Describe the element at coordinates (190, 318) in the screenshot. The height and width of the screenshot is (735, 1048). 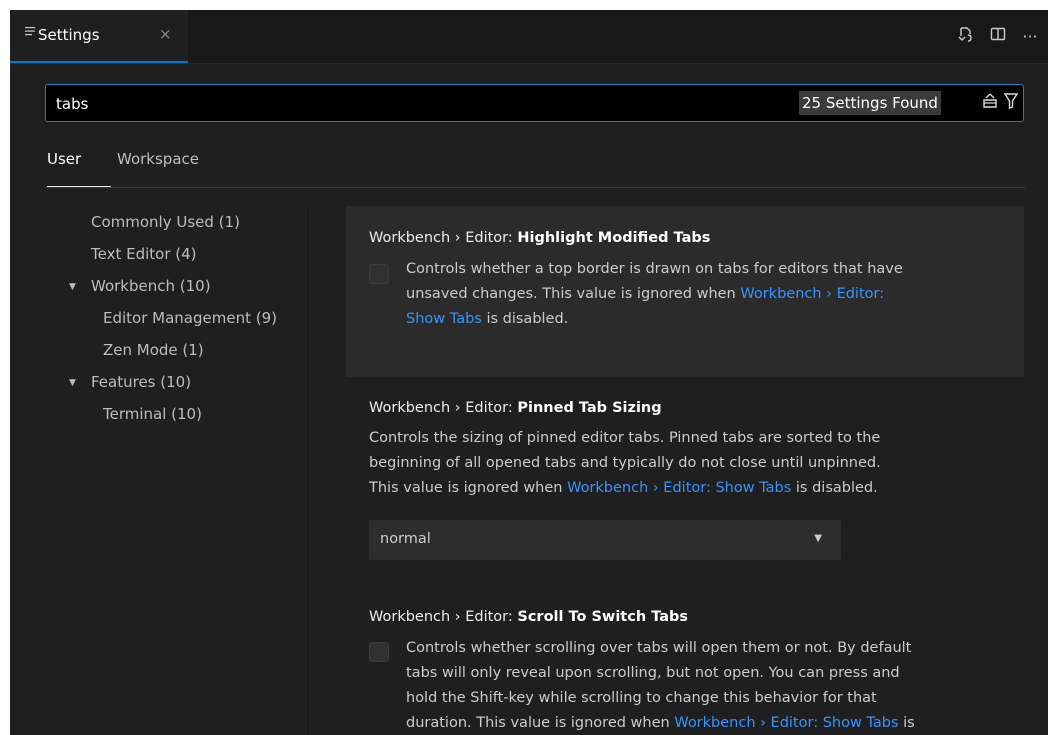
I see `toc-item-editor-management: Editor Management (9)` at that location.